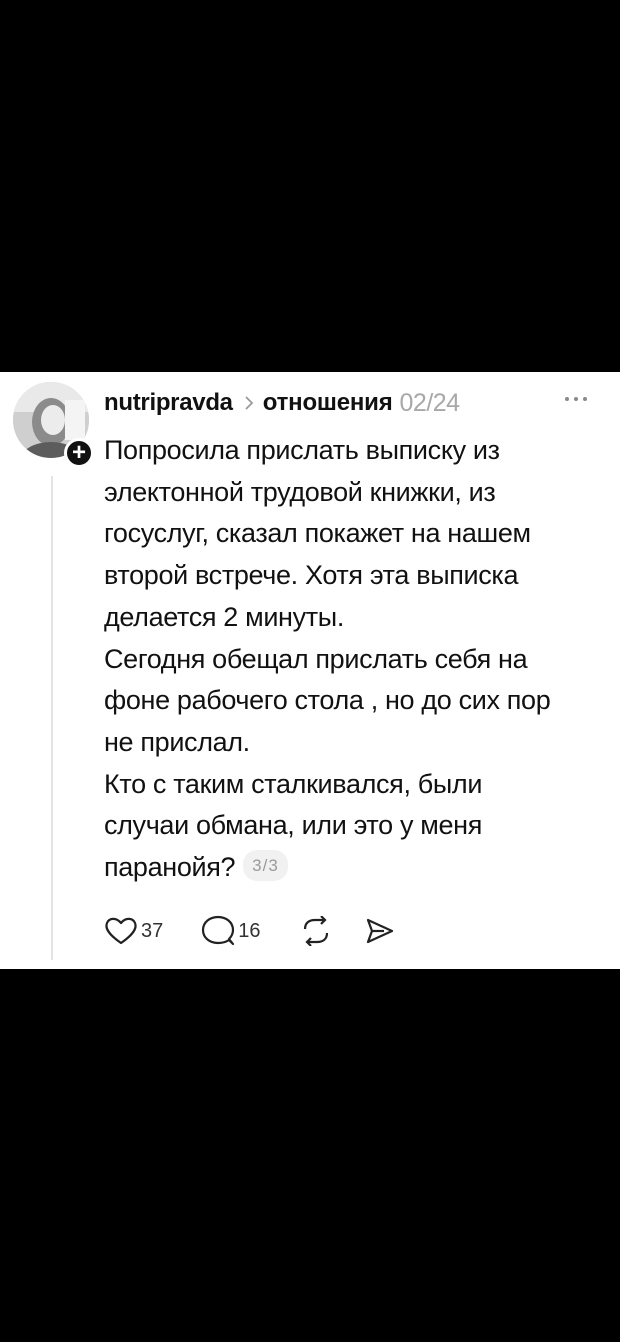 This screenshot has width=620, height=1342. Describe the element at coordinates (265, 866) in the screenshot. I see `page-counter-badge: 3/3` at that location.